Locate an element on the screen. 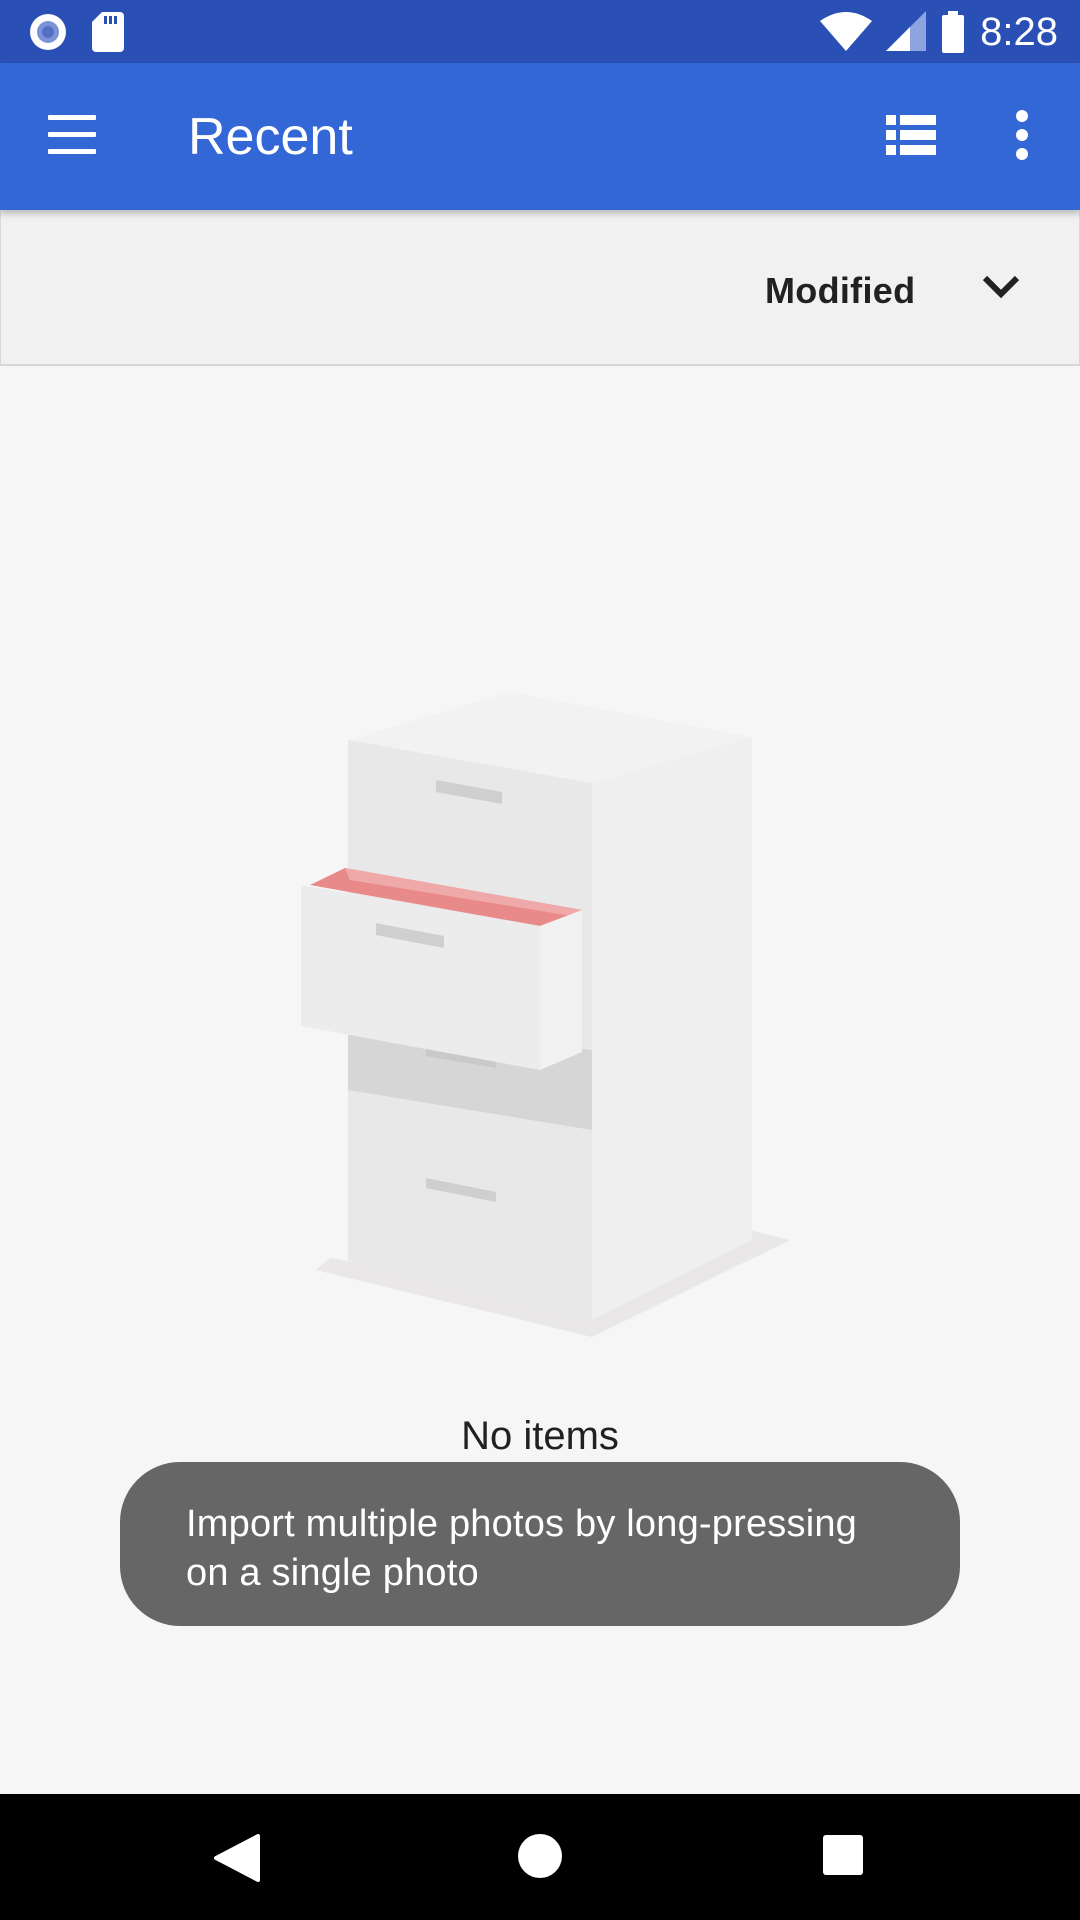 The width and height of the screenshot is (1080, 1920). battery-icon is located at coordinates (953, 32).